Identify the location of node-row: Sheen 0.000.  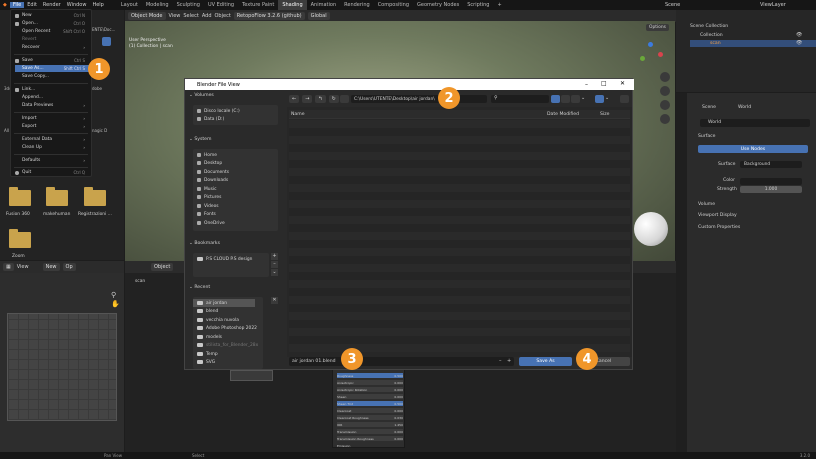
(370, 396).